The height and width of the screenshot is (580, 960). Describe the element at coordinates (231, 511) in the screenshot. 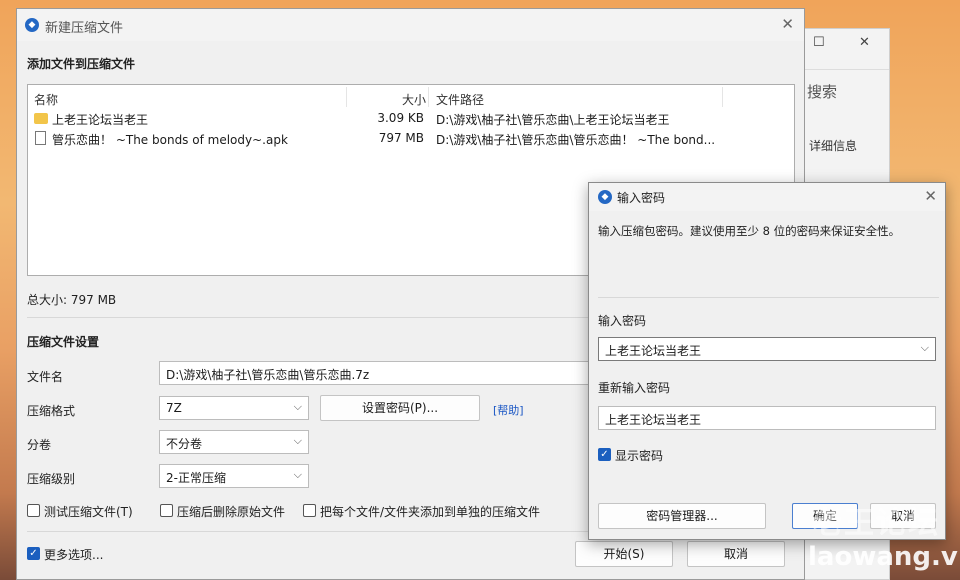

I see `delete-after-label: 压缩后删除原始文件` at that location.